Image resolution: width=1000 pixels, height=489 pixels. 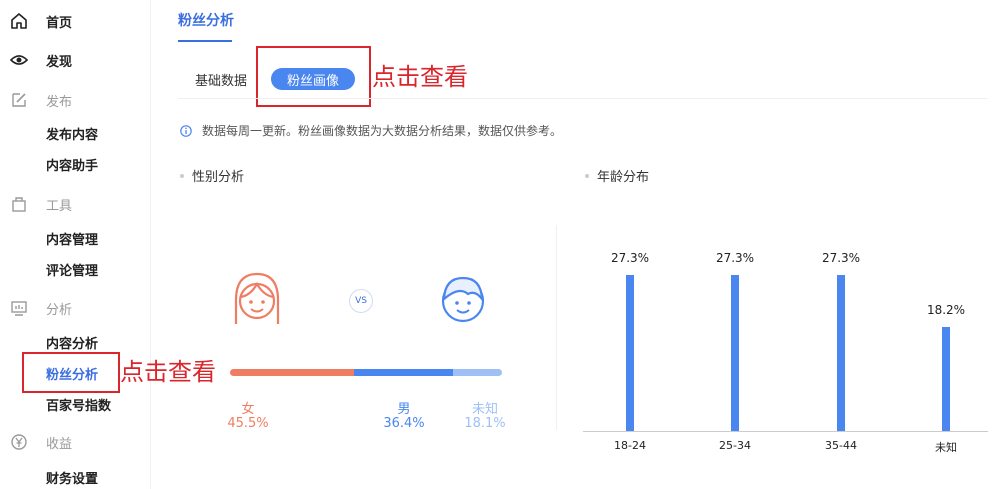 What do you see at coordinates (186, 130) in the screenshot?
I see `info-icon` at bounding box center [186, 130].